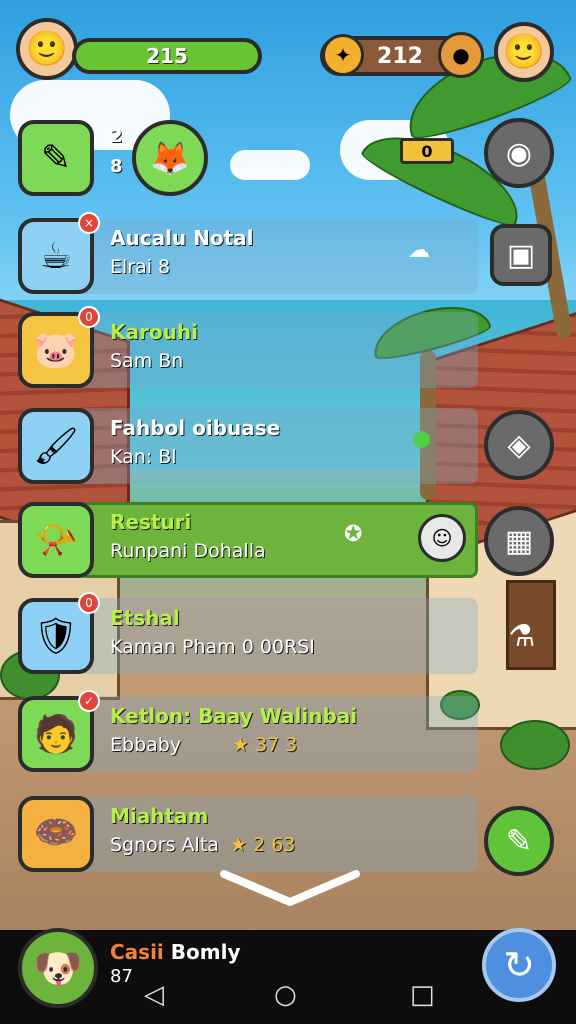 This screenshot has width=576, height=1024. I want to click on xp-value: 215, so click(167, 56).